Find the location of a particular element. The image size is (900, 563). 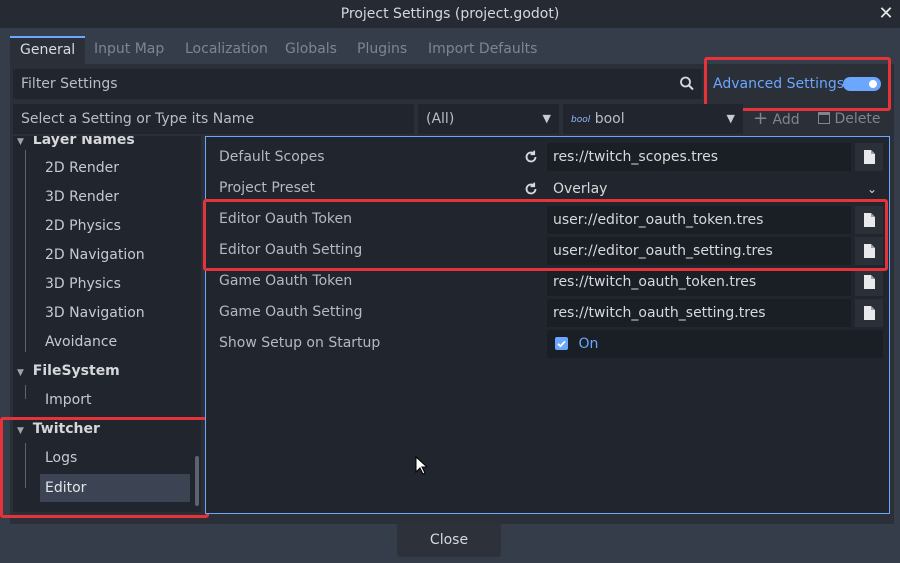

tree-category-filesystem: ▼ FileSystem is located at coordinates (68, 371).